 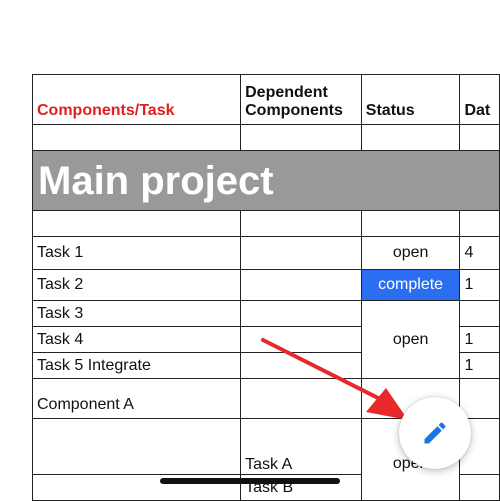 I want to click on status-cell-complete: complete, so click(x=410, y=285).